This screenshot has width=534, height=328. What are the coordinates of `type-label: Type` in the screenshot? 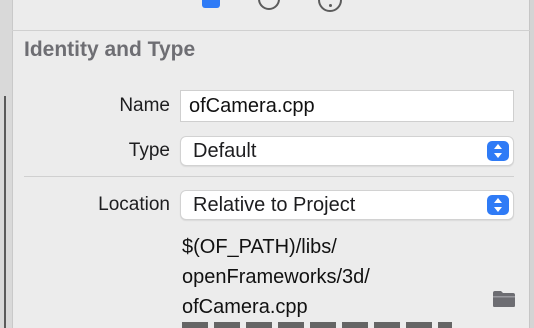 It's located at (149, 150).